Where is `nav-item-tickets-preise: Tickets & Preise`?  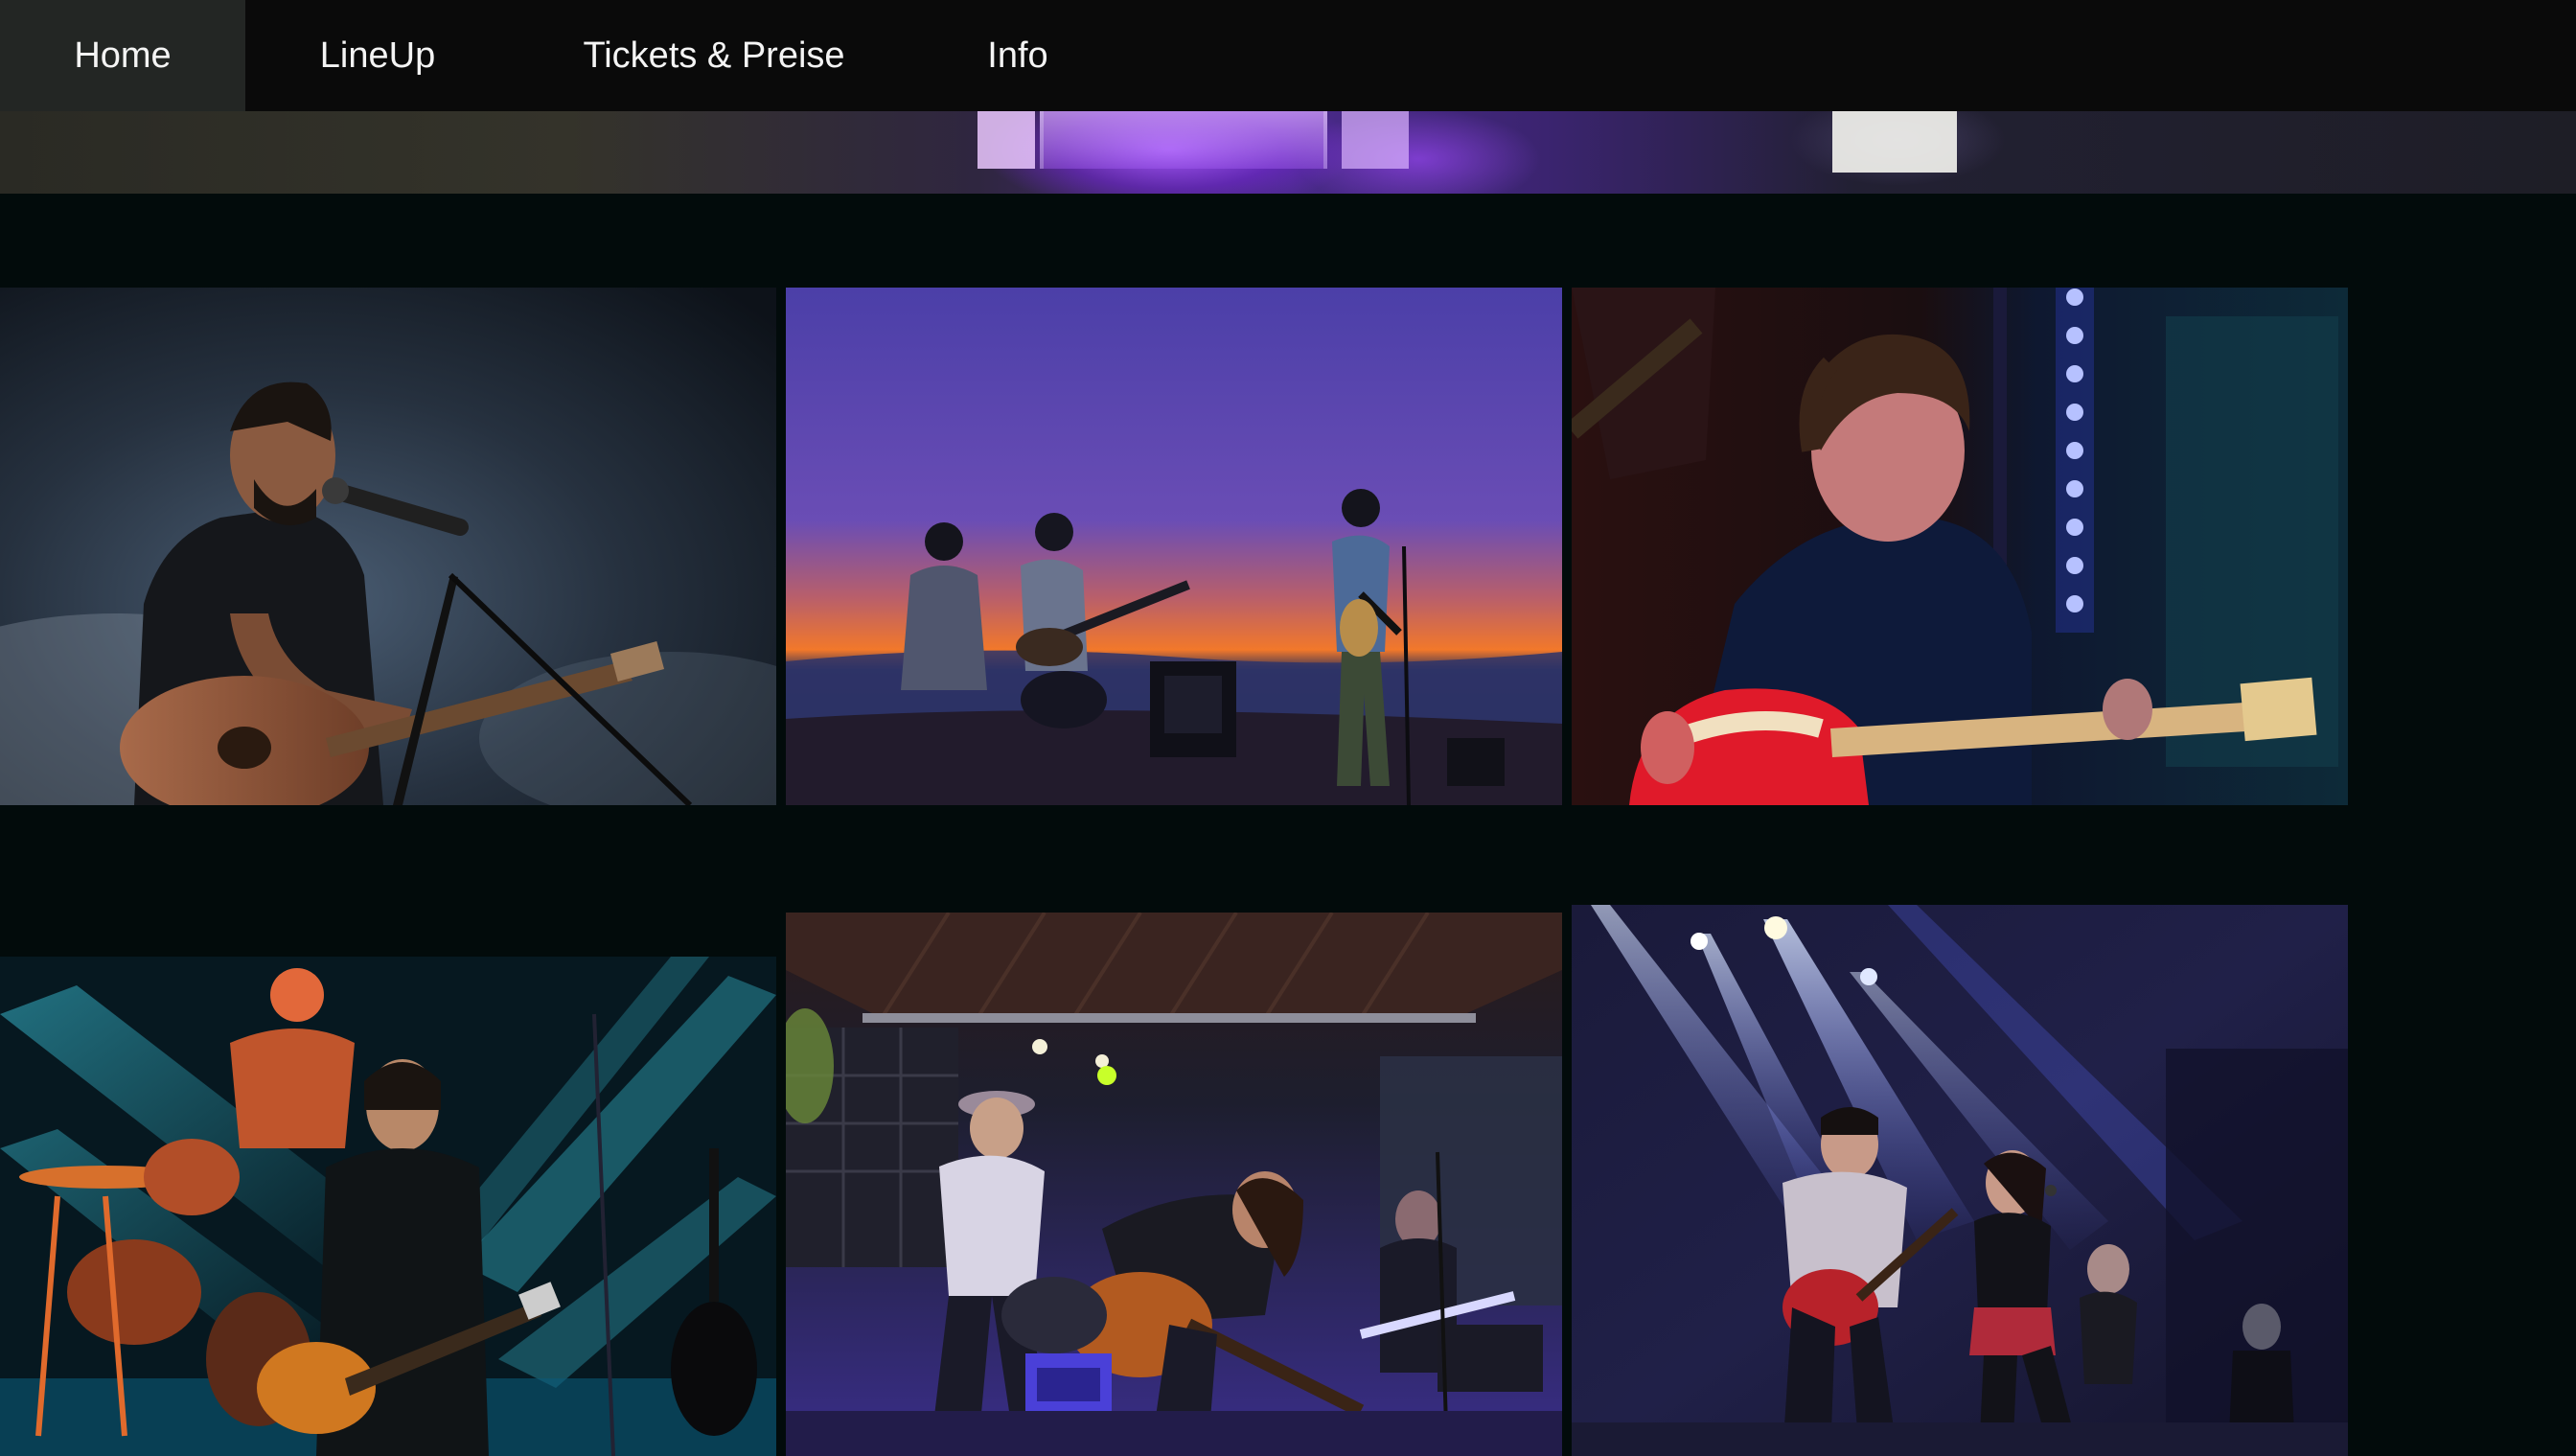
nav-item-tickets-preise: Tickets & Preise is located at coordinates (714, 55).